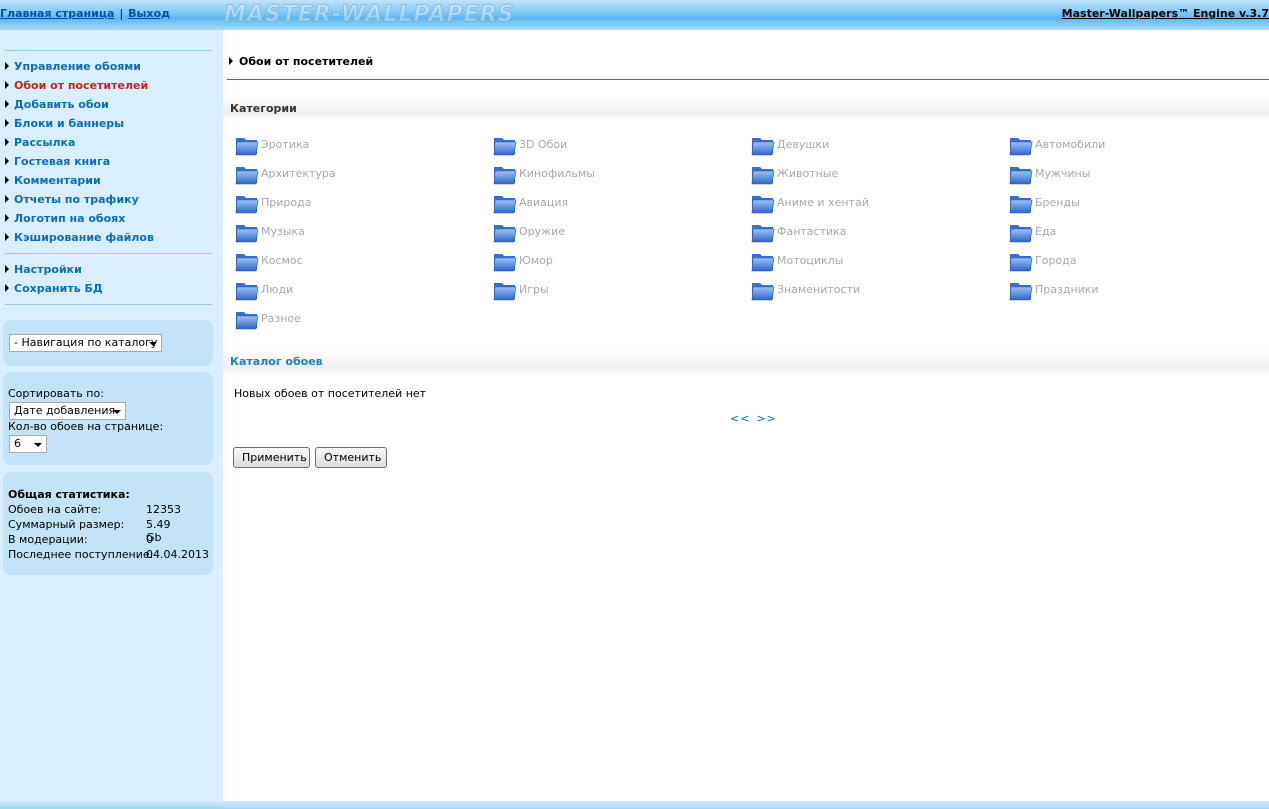  I want to click on cancel-button: Отменить, so click(351, 457).